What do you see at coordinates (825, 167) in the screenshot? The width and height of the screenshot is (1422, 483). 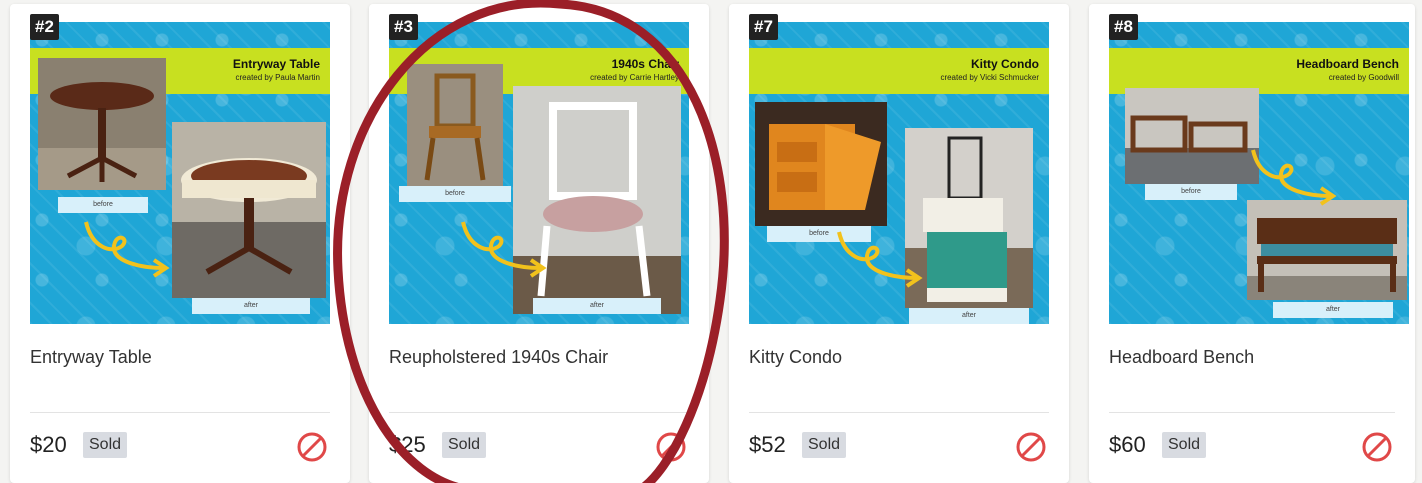 I see `orange-cabinet-icon` at bounding box center [825, 167].